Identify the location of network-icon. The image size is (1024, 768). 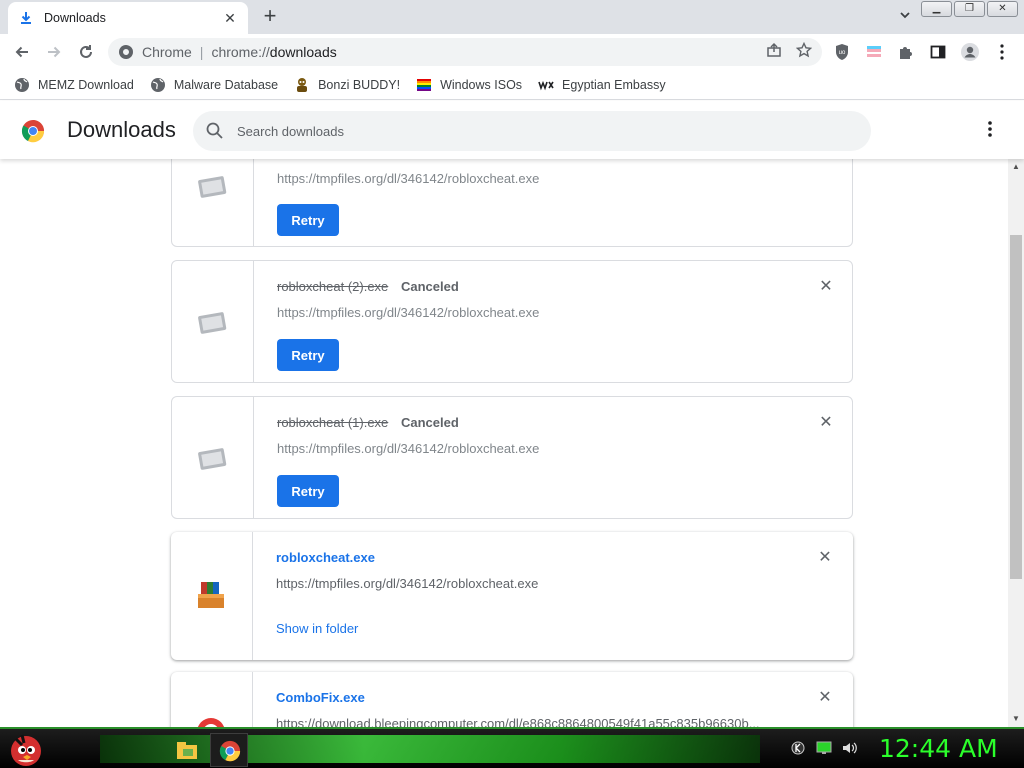
(824, 749).